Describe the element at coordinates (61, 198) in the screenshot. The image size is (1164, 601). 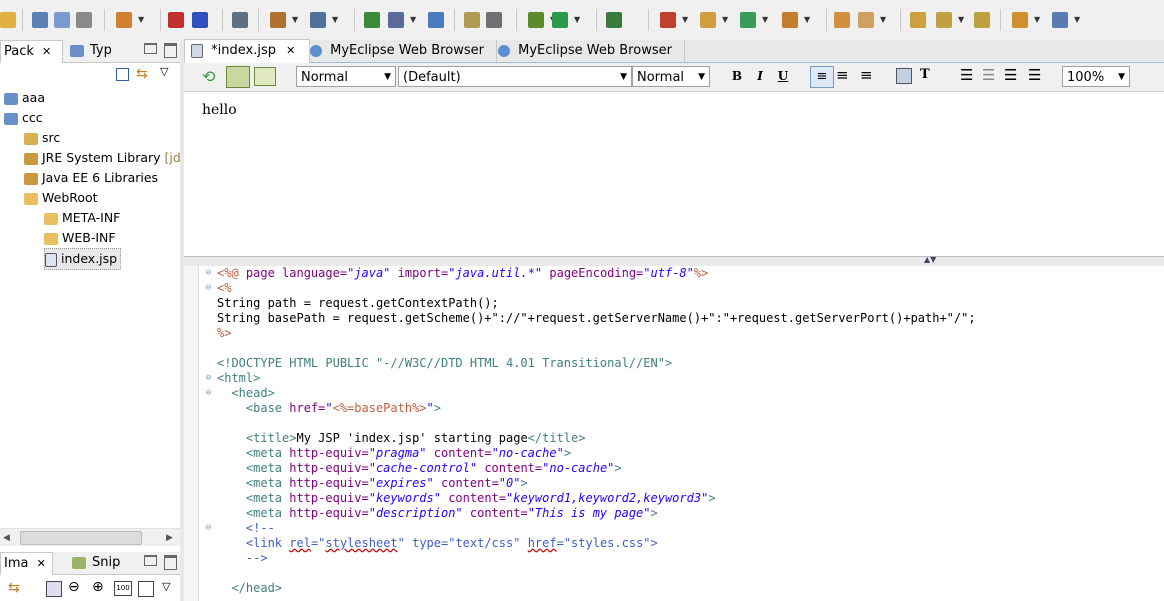
I see `tree-item-webroot: WebRoot` at that location.